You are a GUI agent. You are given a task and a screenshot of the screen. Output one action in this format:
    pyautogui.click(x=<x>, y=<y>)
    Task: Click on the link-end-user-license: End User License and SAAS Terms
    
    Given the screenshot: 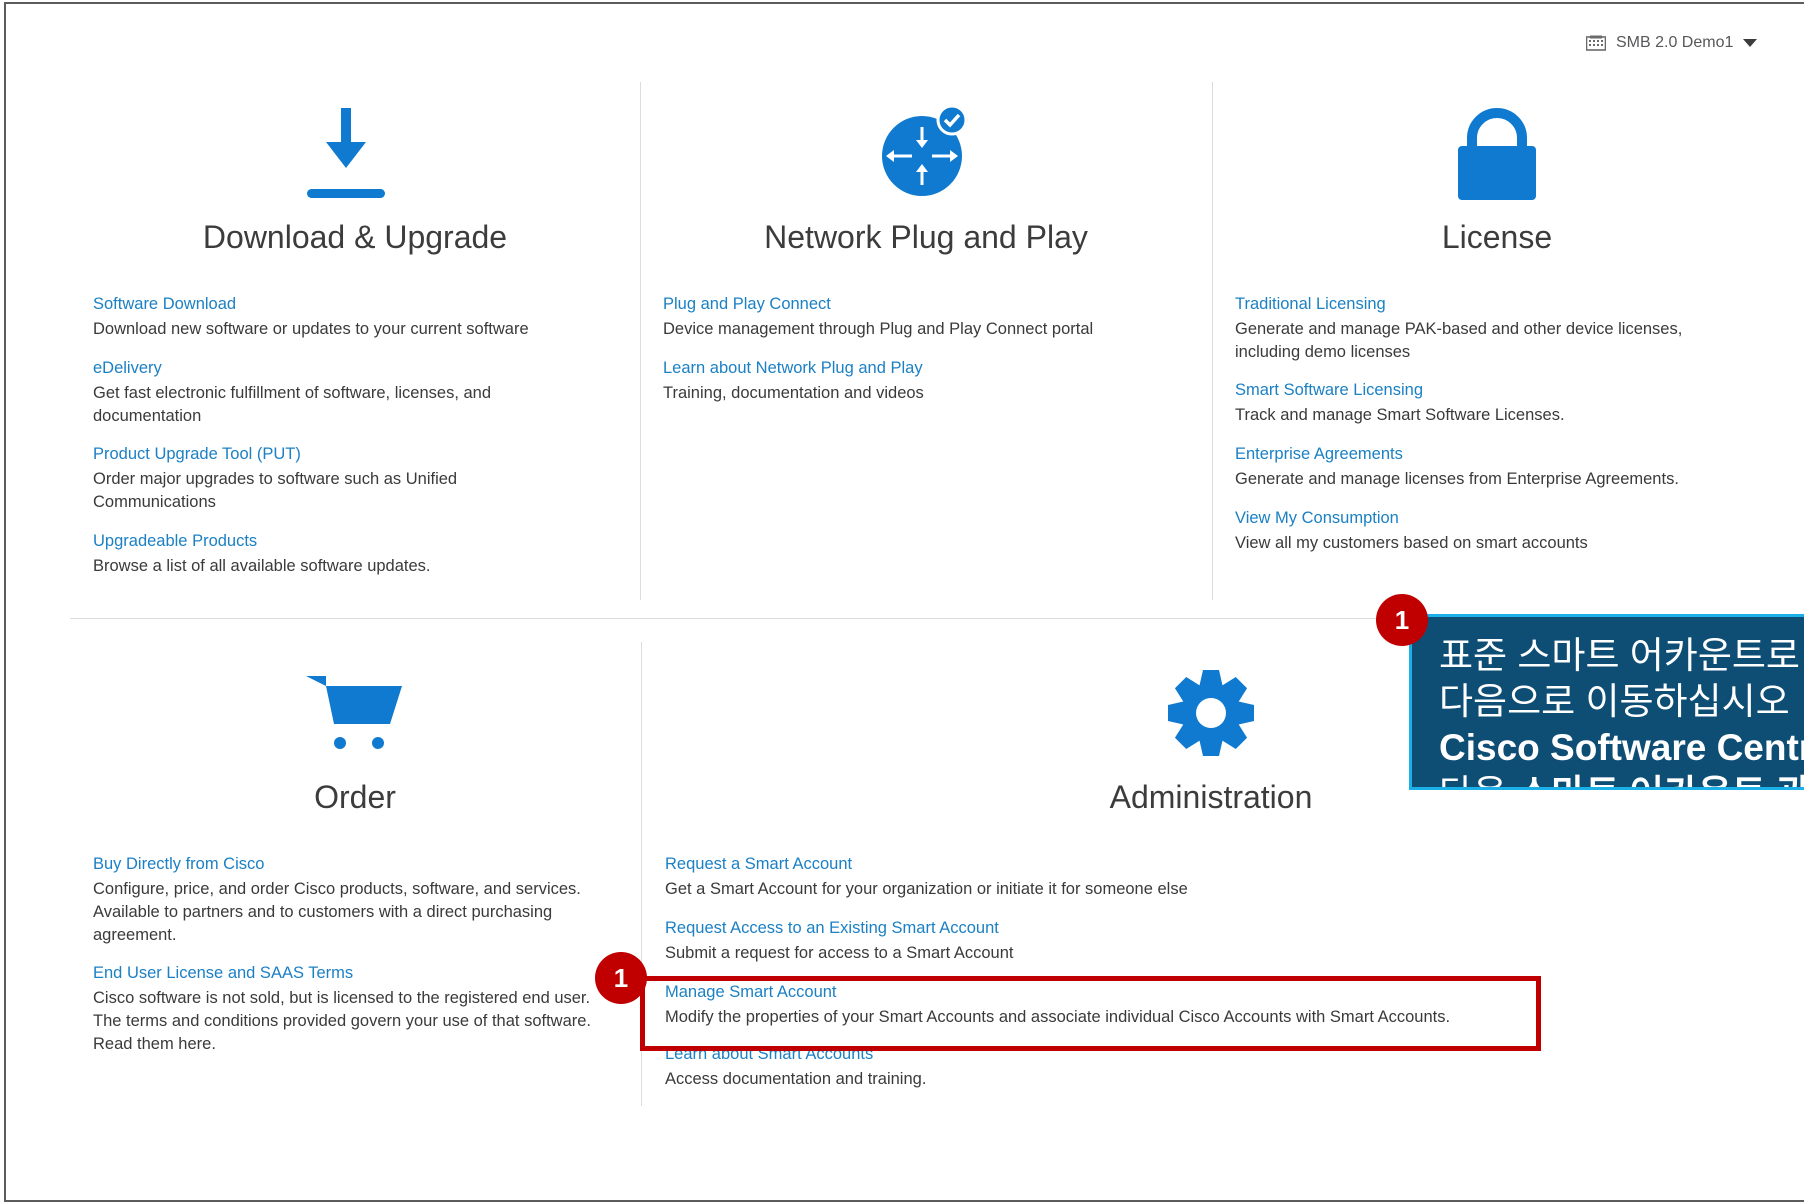 What is the action you would take?
    pyautogui.click(x=353, y=973)
    